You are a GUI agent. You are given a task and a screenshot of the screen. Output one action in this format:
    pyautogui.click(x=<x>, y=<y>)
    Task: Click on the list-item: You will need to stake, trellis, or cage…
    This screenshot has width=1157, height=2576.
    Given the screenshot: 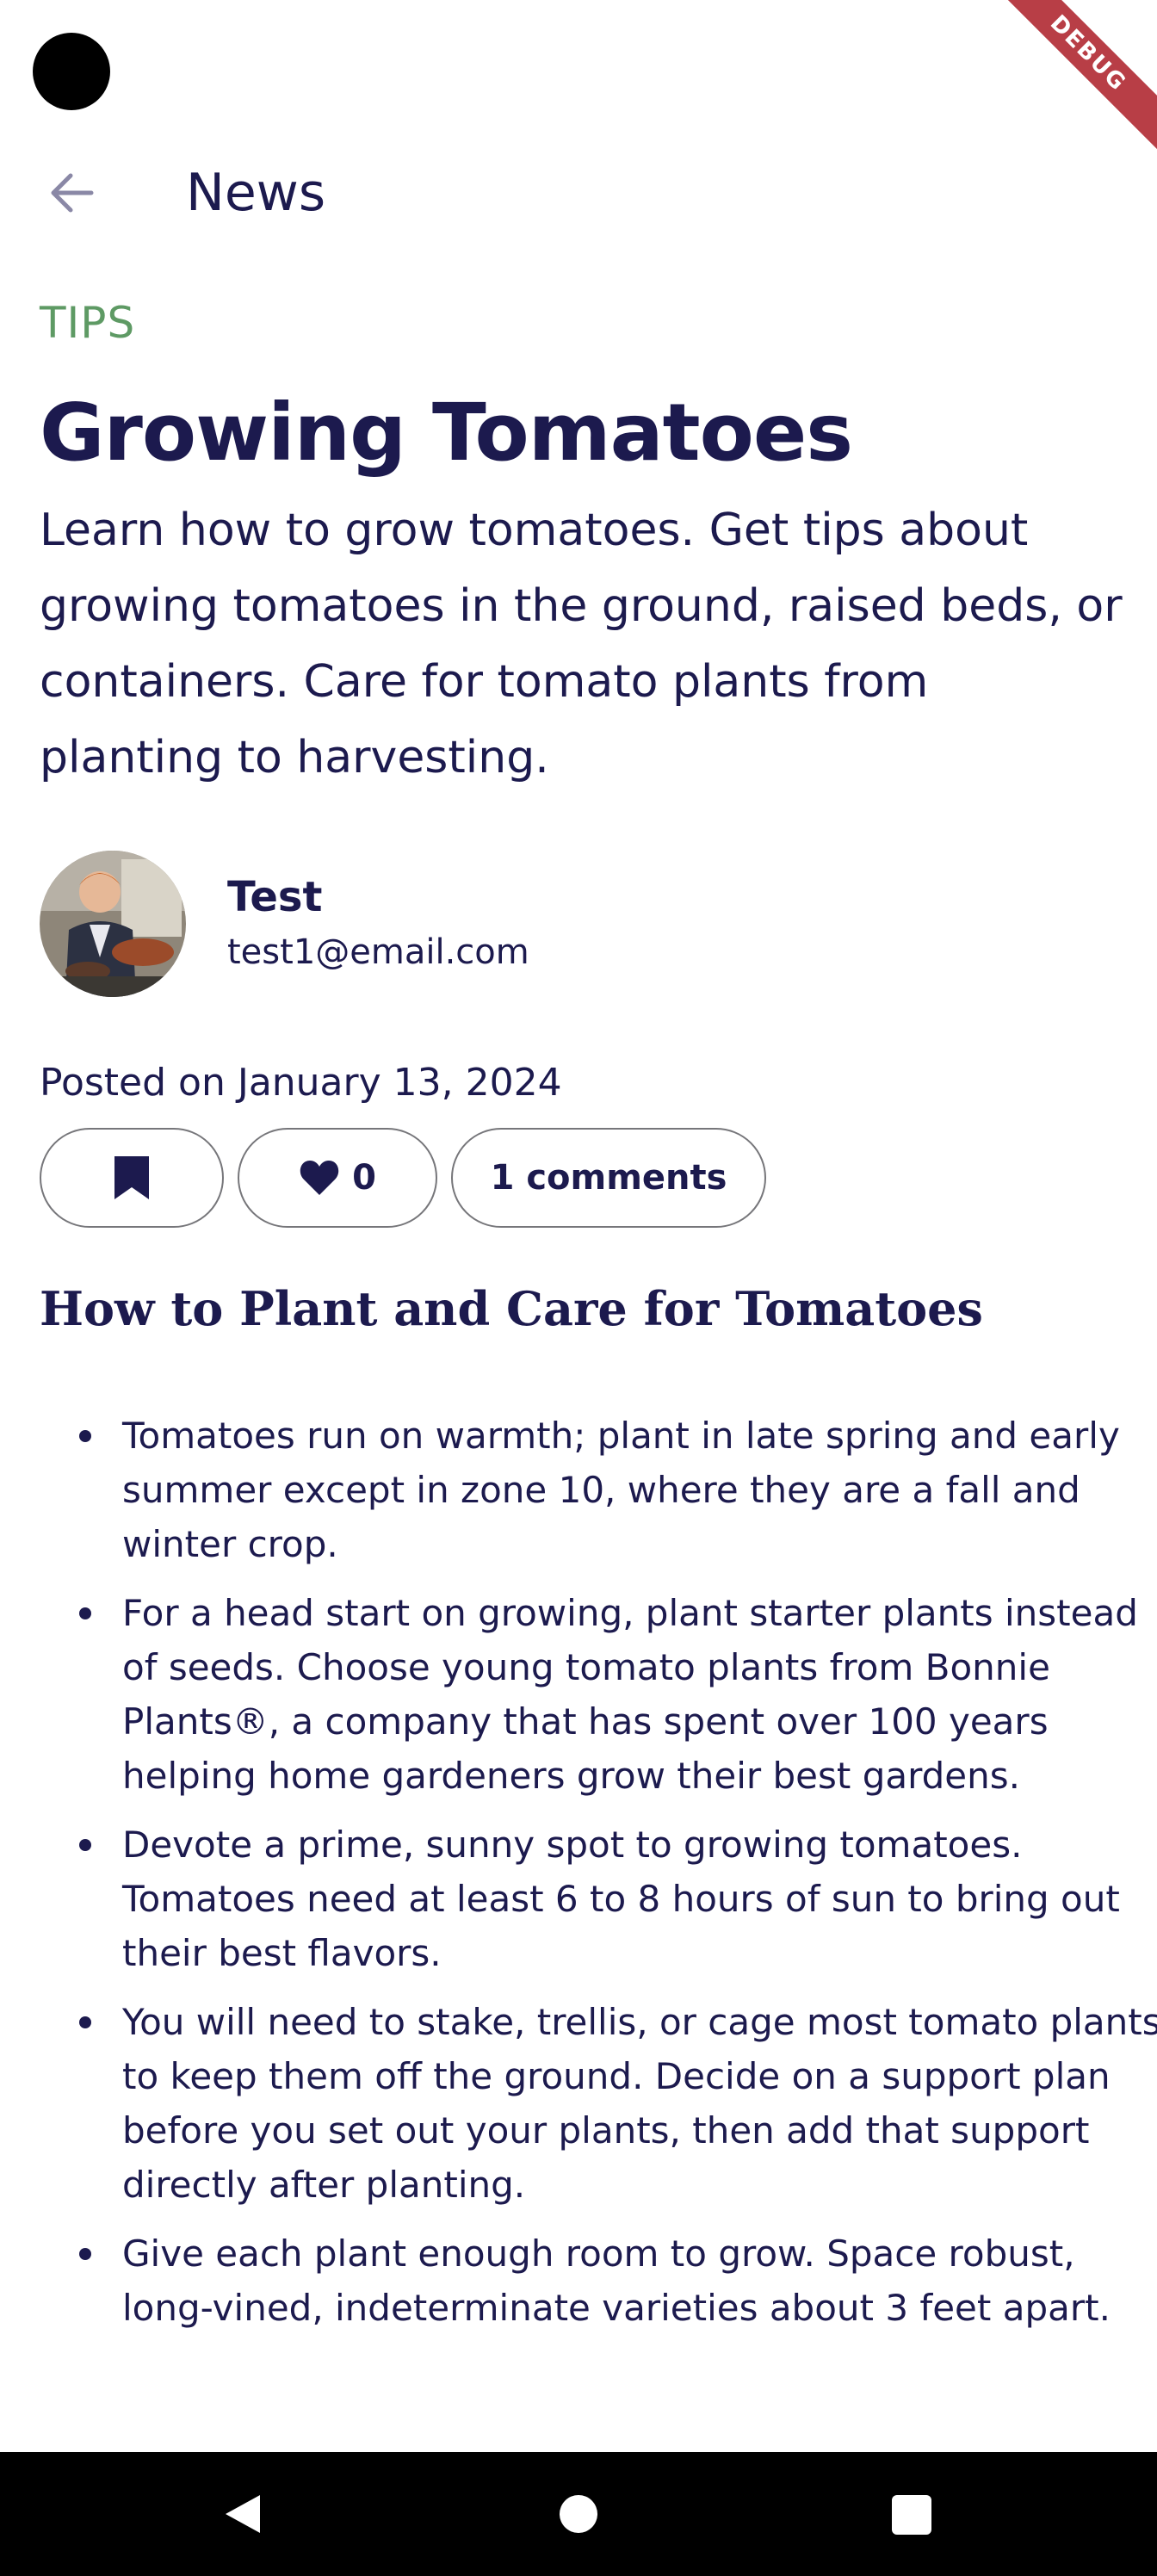 What is the action you would take?
    pyautogui.click(x=618, y=2103)
    